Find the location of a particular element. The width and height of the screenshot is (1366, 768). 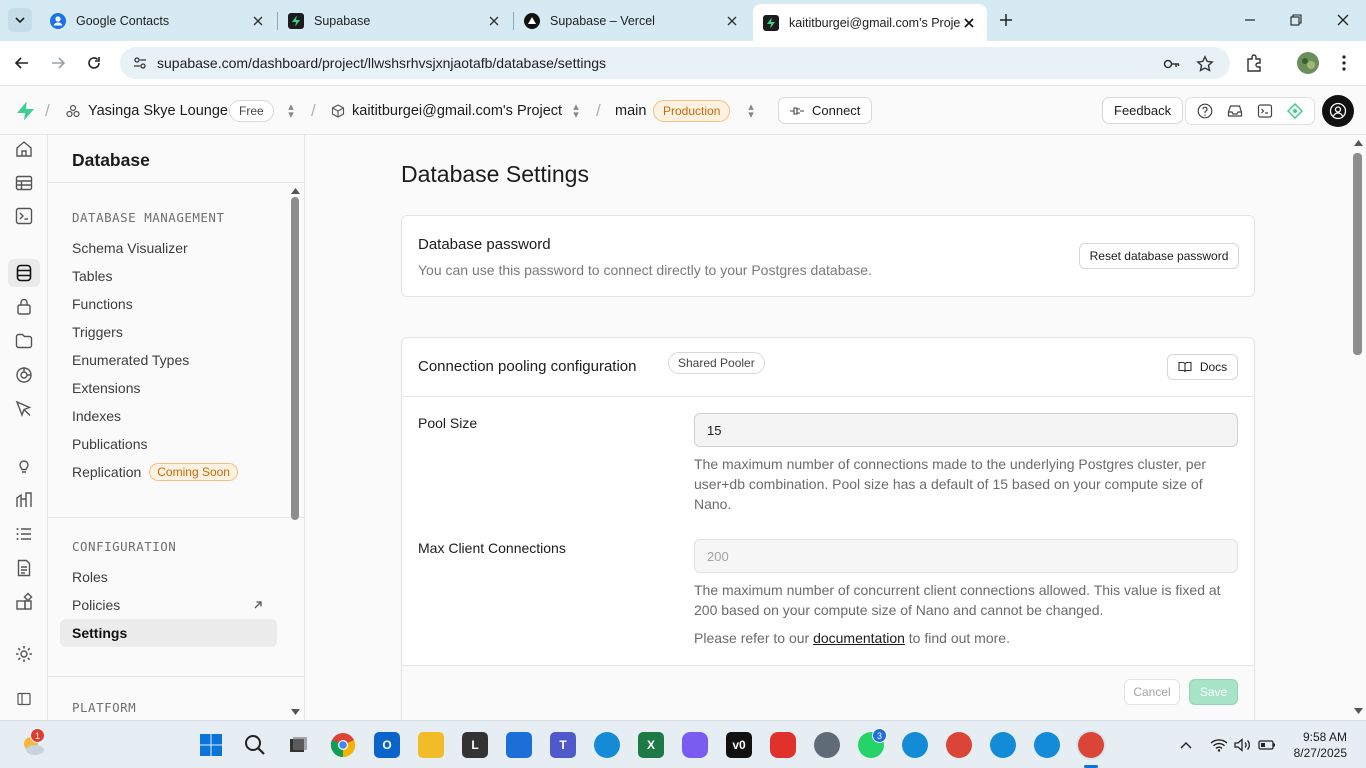

microsoft-store-icon is located at coordinates (519, 745).